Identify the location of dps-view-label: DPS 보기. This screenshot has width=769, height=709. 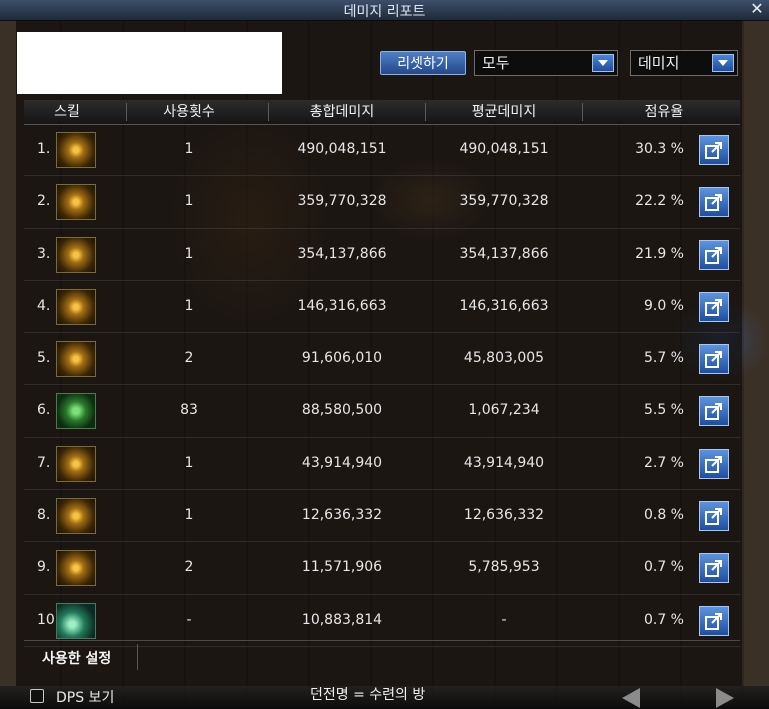
(85, 697).